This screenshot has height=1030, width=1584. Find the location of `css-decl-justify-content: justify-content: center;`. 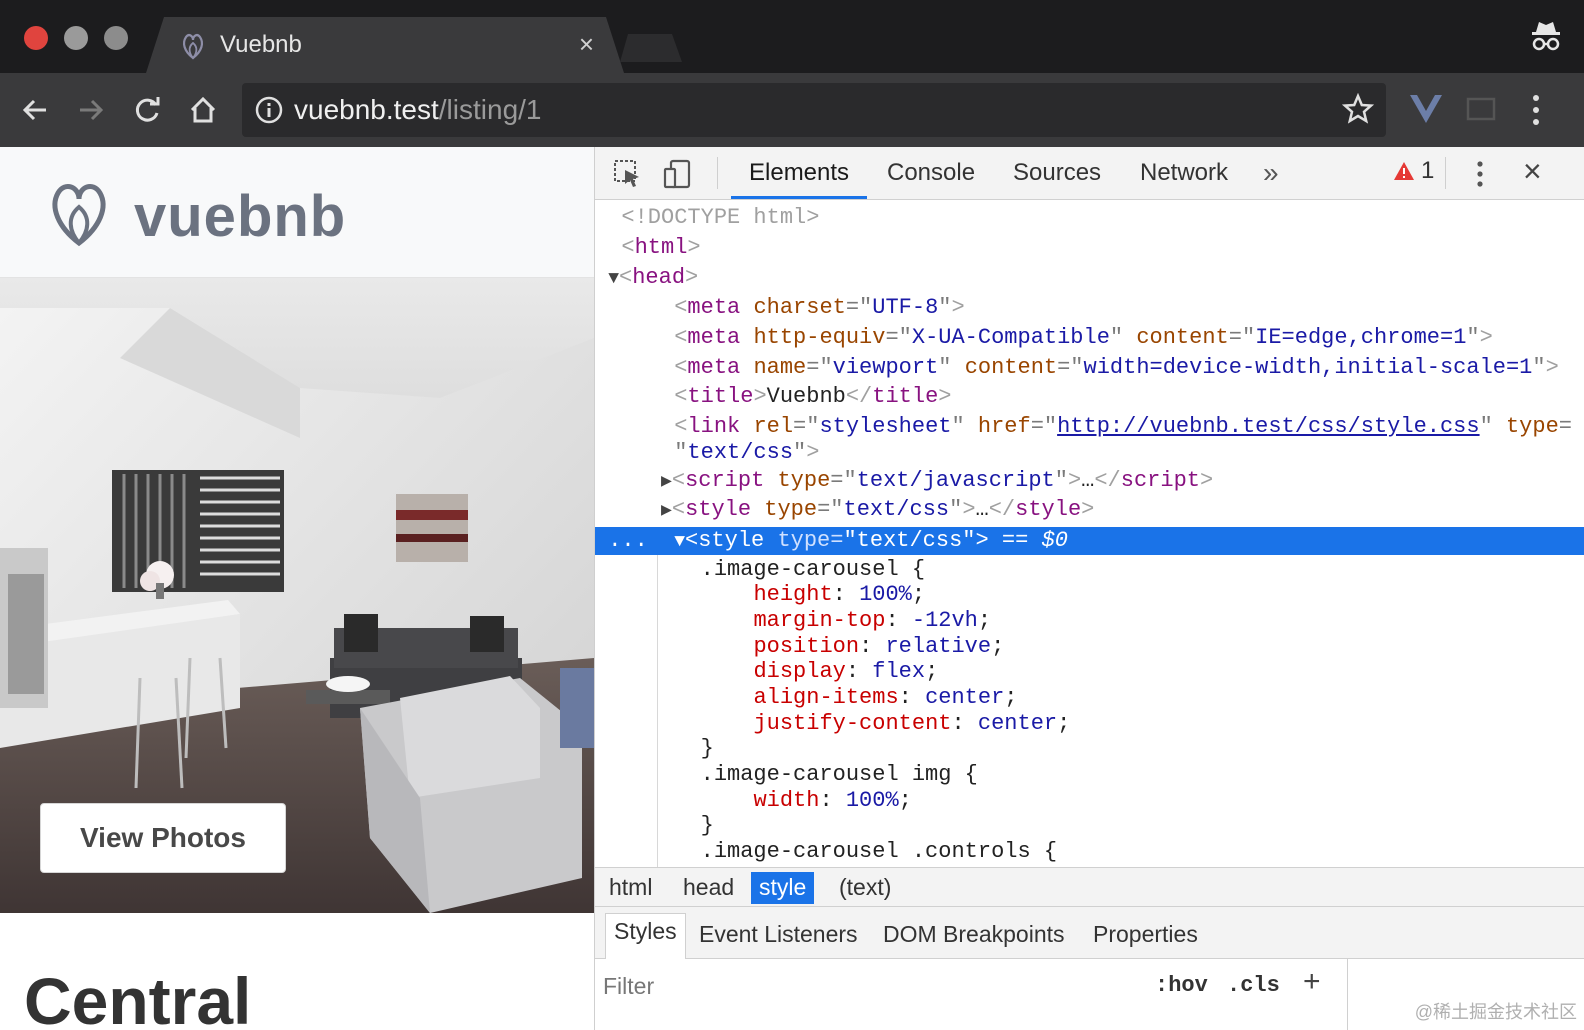

css-decl-justify-content: justify-content: center; is located at coordinates (912, 723).